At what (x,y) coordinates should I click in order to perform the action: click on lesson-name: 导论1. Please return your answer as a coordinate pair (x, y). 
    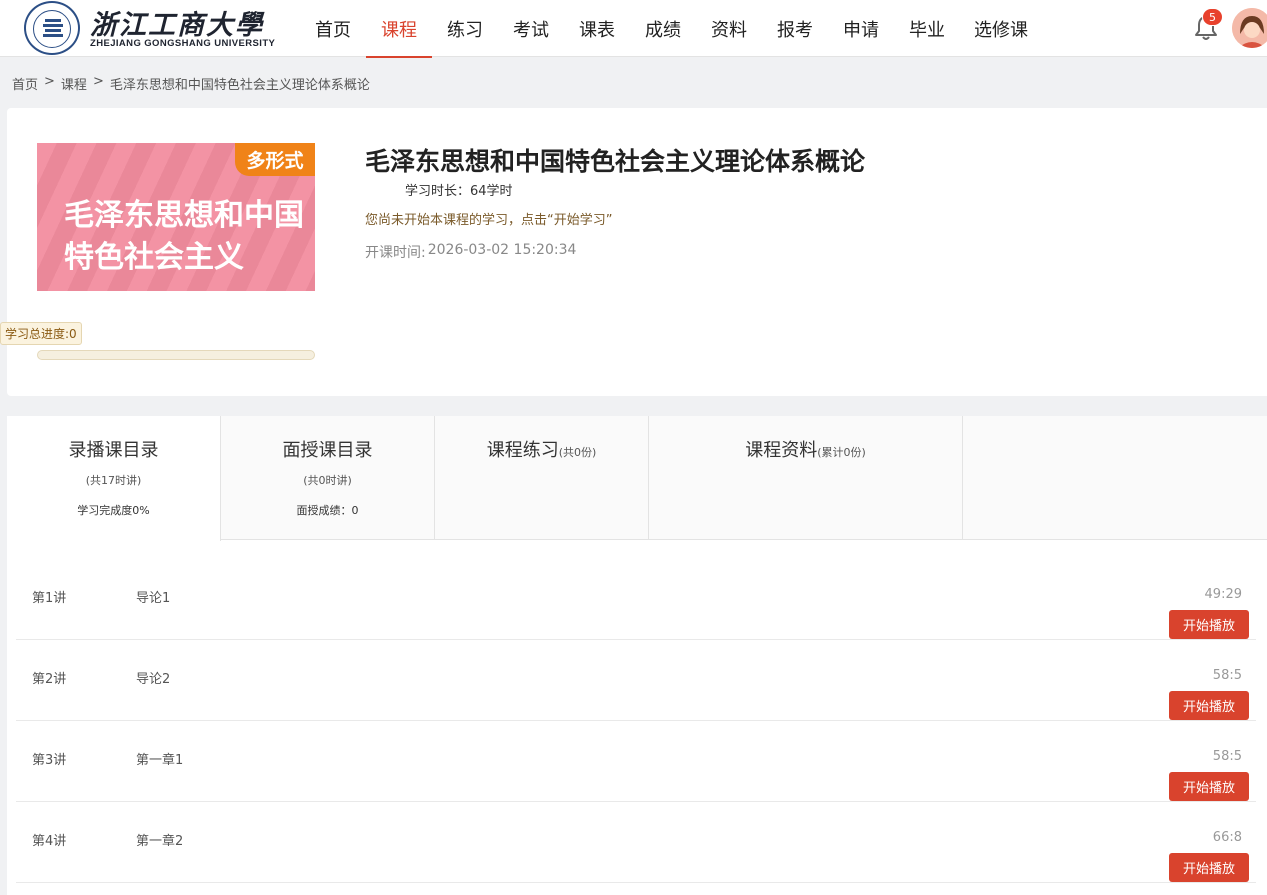
    Looking at the image, I should click on (153, 596).